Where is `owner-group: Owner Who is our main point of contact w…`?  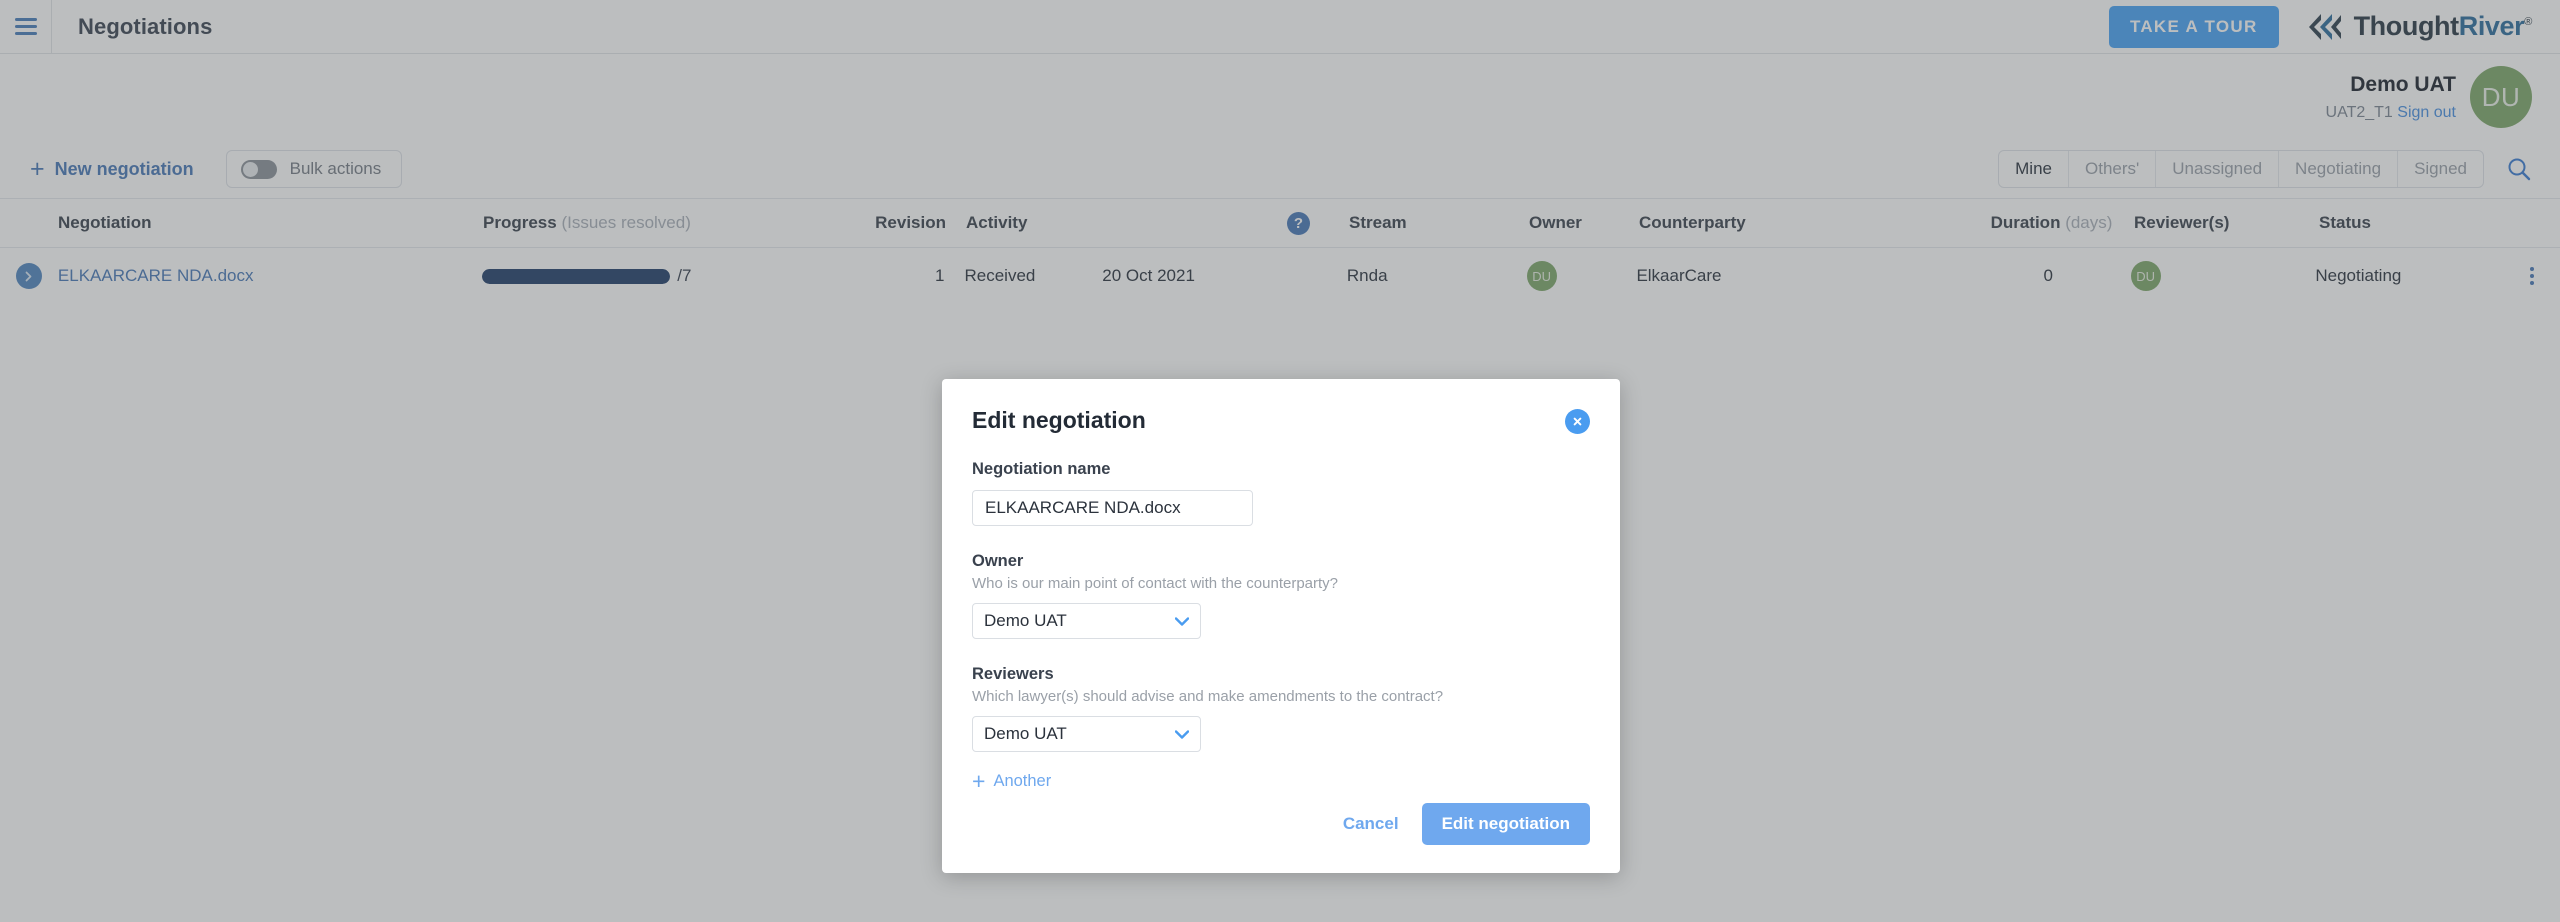 owner-group: Owner Who is our main point of contact w… is located at coordinates (1281, 595).